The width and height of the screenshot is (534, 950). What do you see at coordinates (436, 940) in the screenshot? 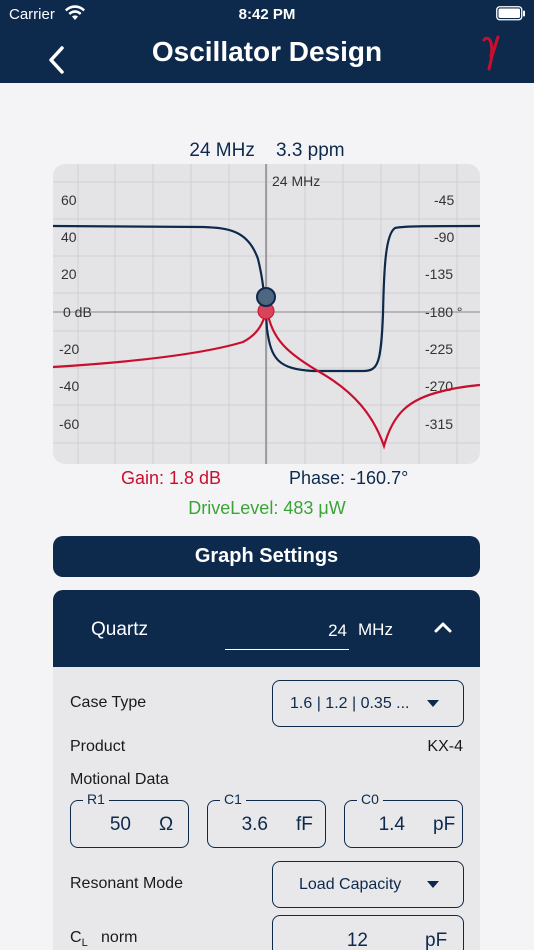
I see `cl-norm-unit: pF` at bounding box center [436, 940].